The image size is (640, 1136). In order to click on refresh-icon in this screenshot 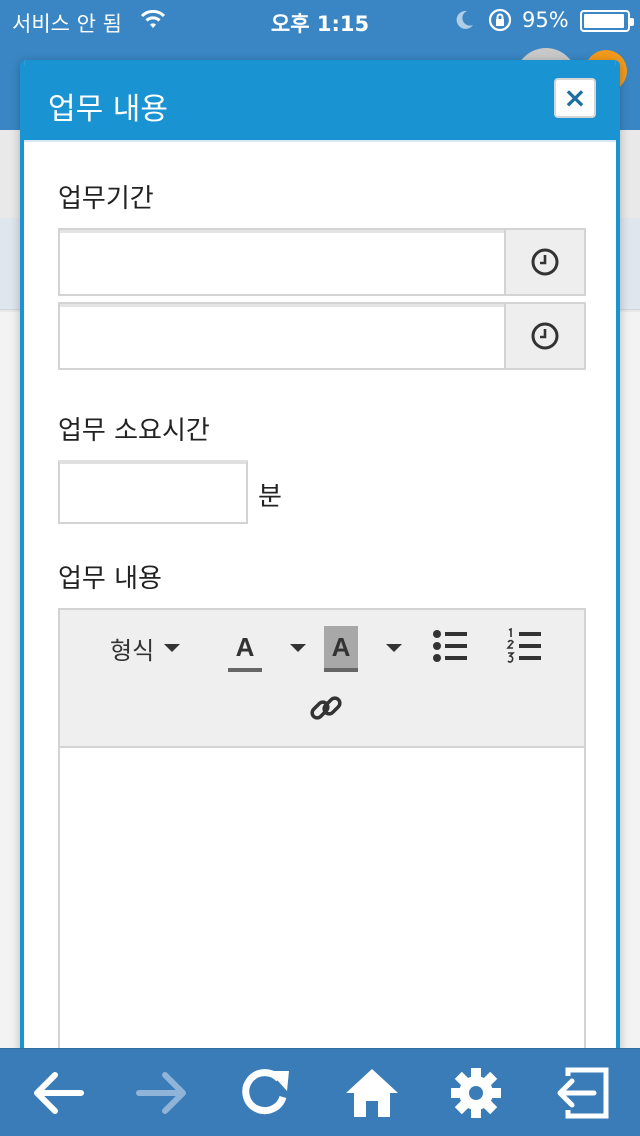, I will do `click(265, 1092)`.